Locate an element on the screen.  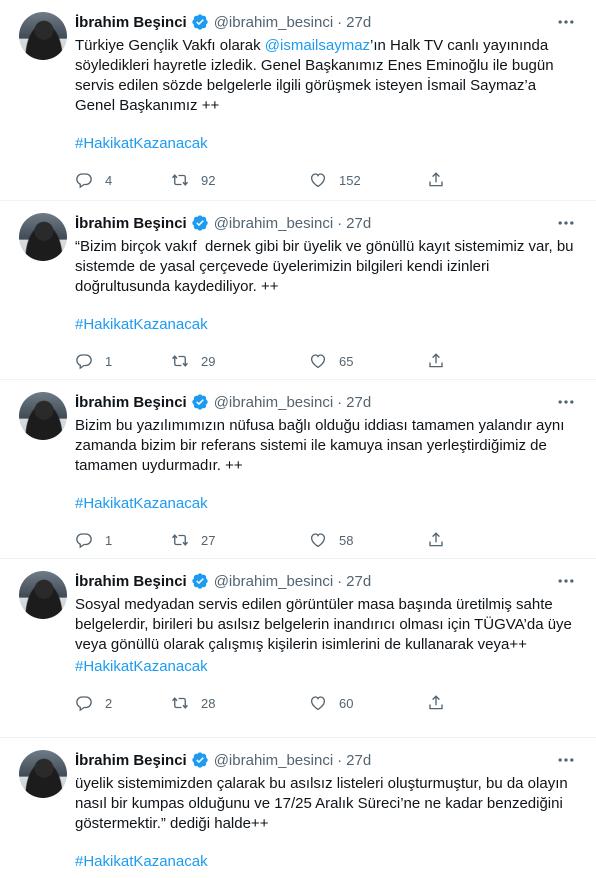
like-button: 65 is located at coordinates (368, 361).